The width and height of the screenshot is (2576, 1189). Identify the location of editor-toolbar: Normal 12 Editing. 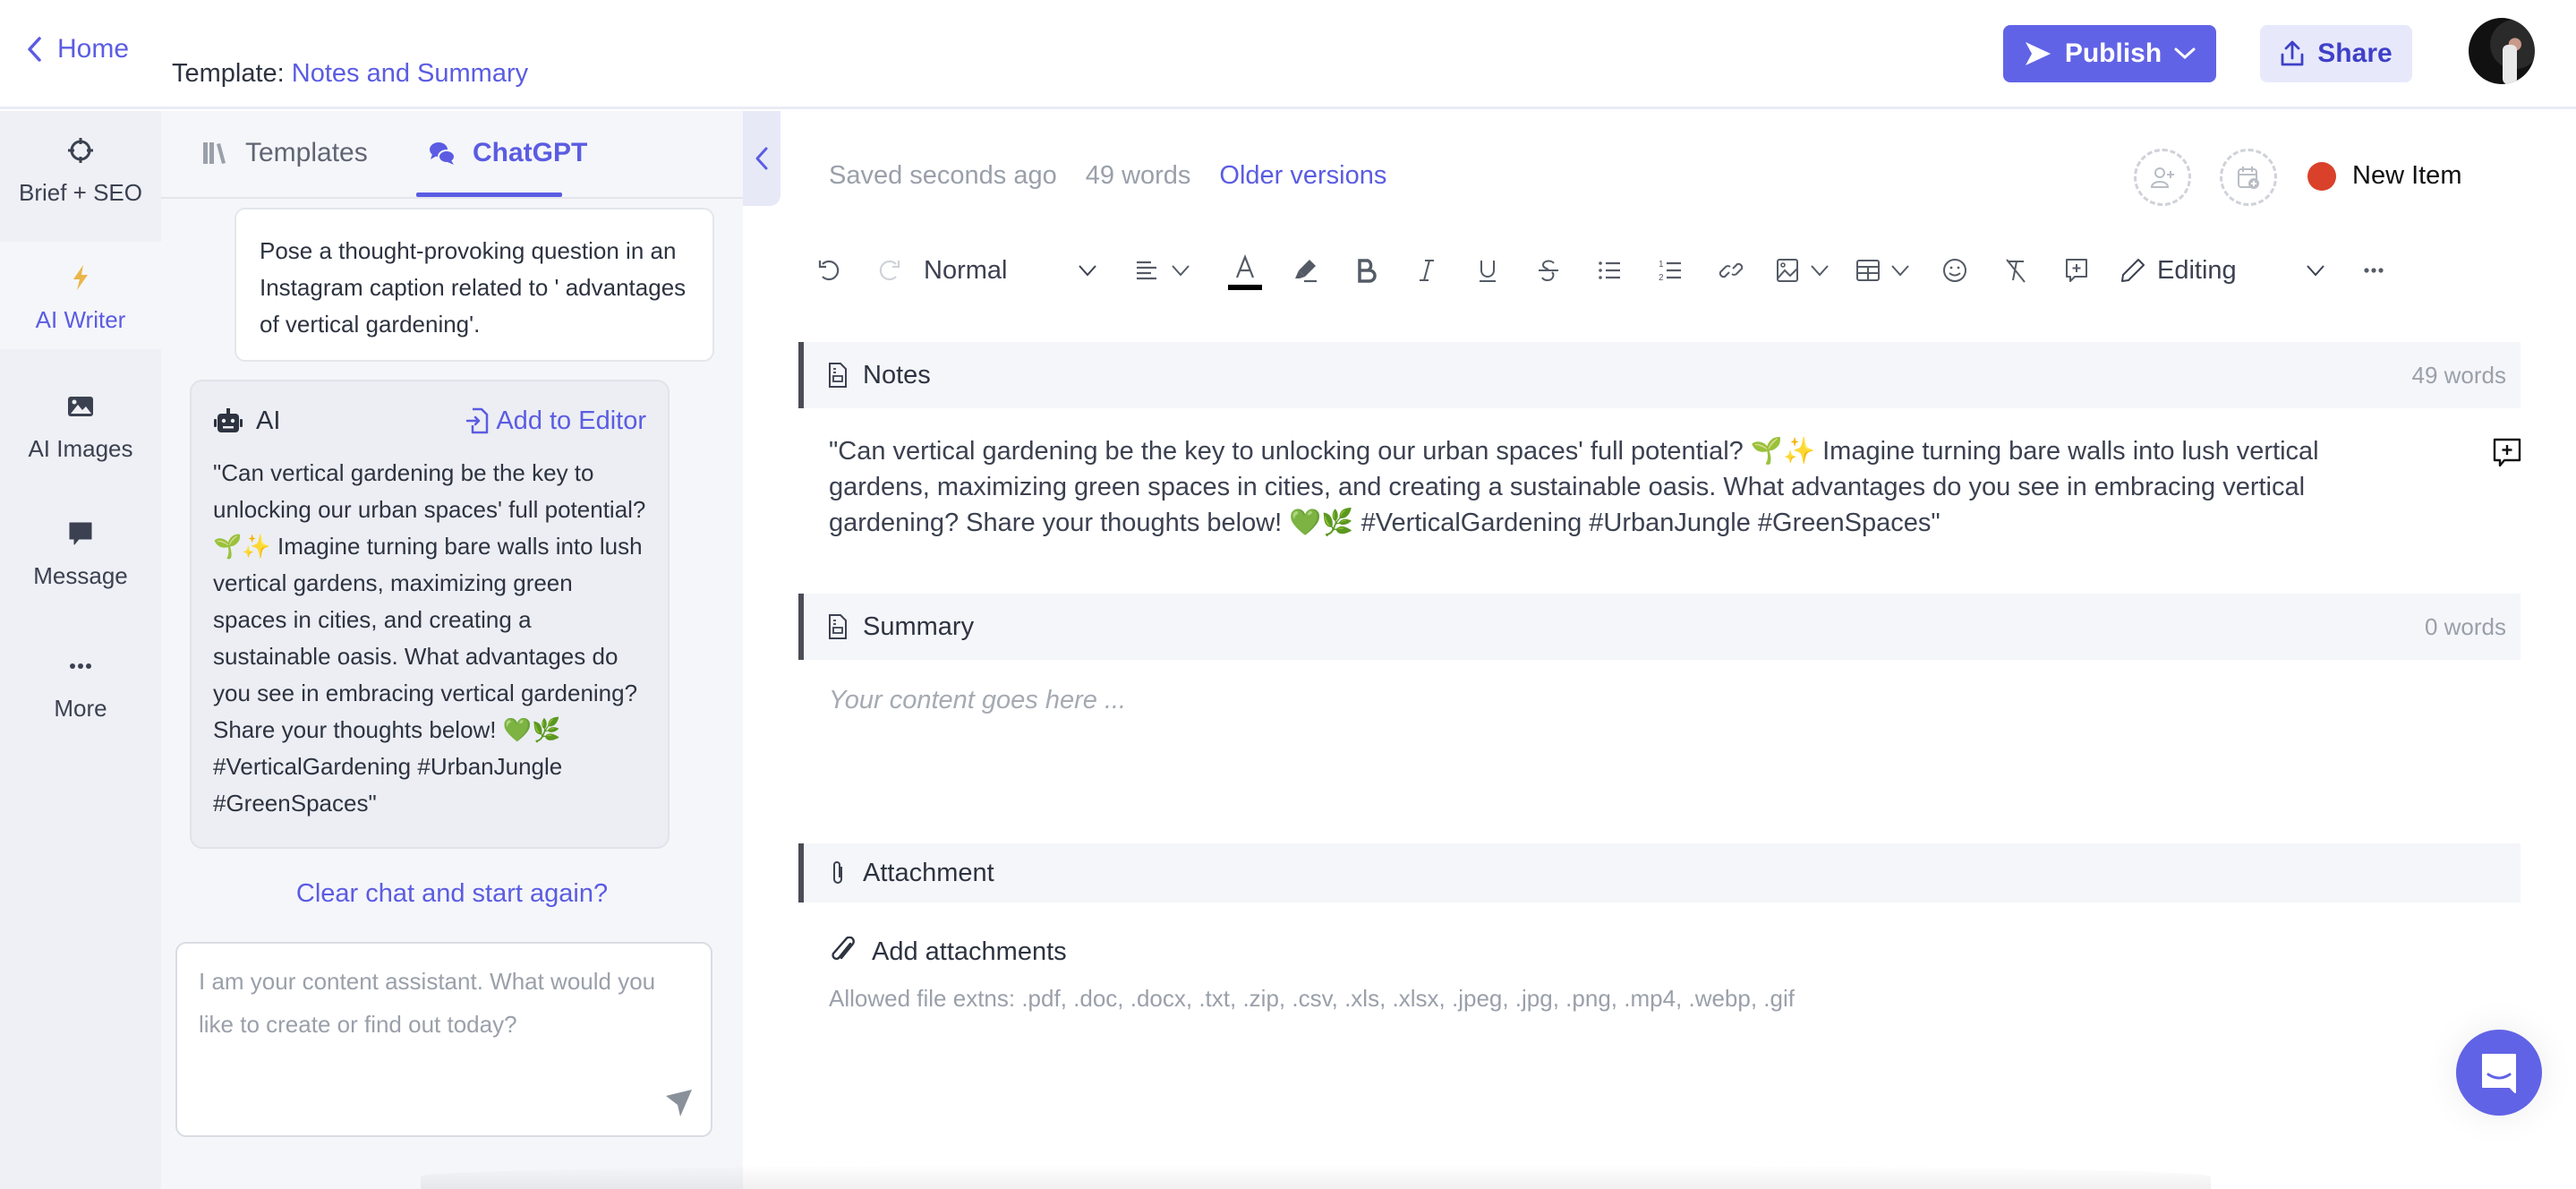
(1601, 270).